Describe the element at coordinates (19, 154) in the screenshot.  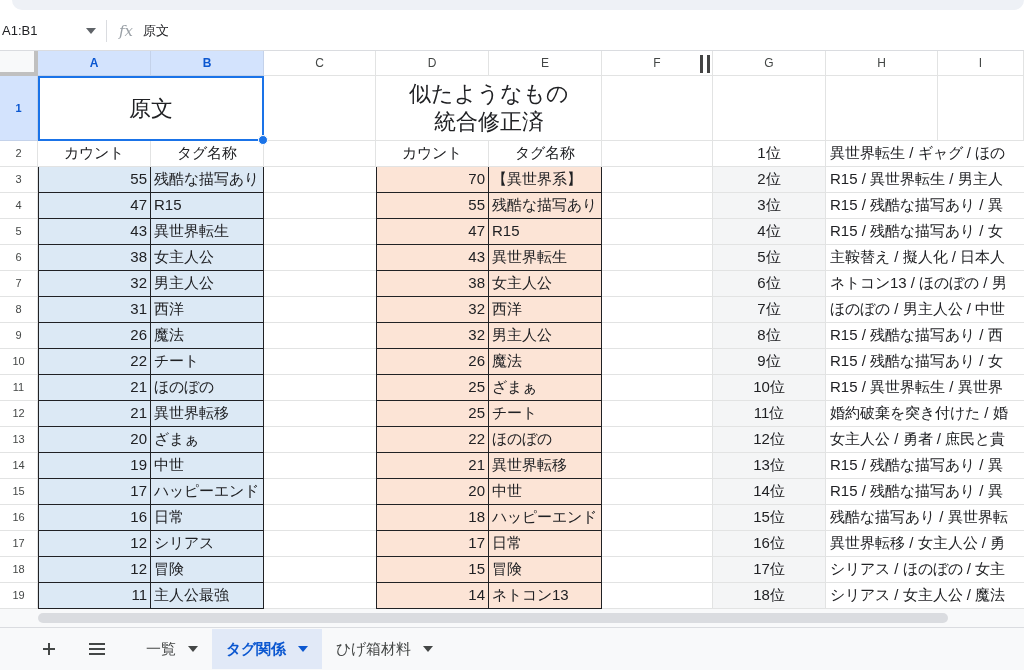
I see `row-header: 2` at that location.